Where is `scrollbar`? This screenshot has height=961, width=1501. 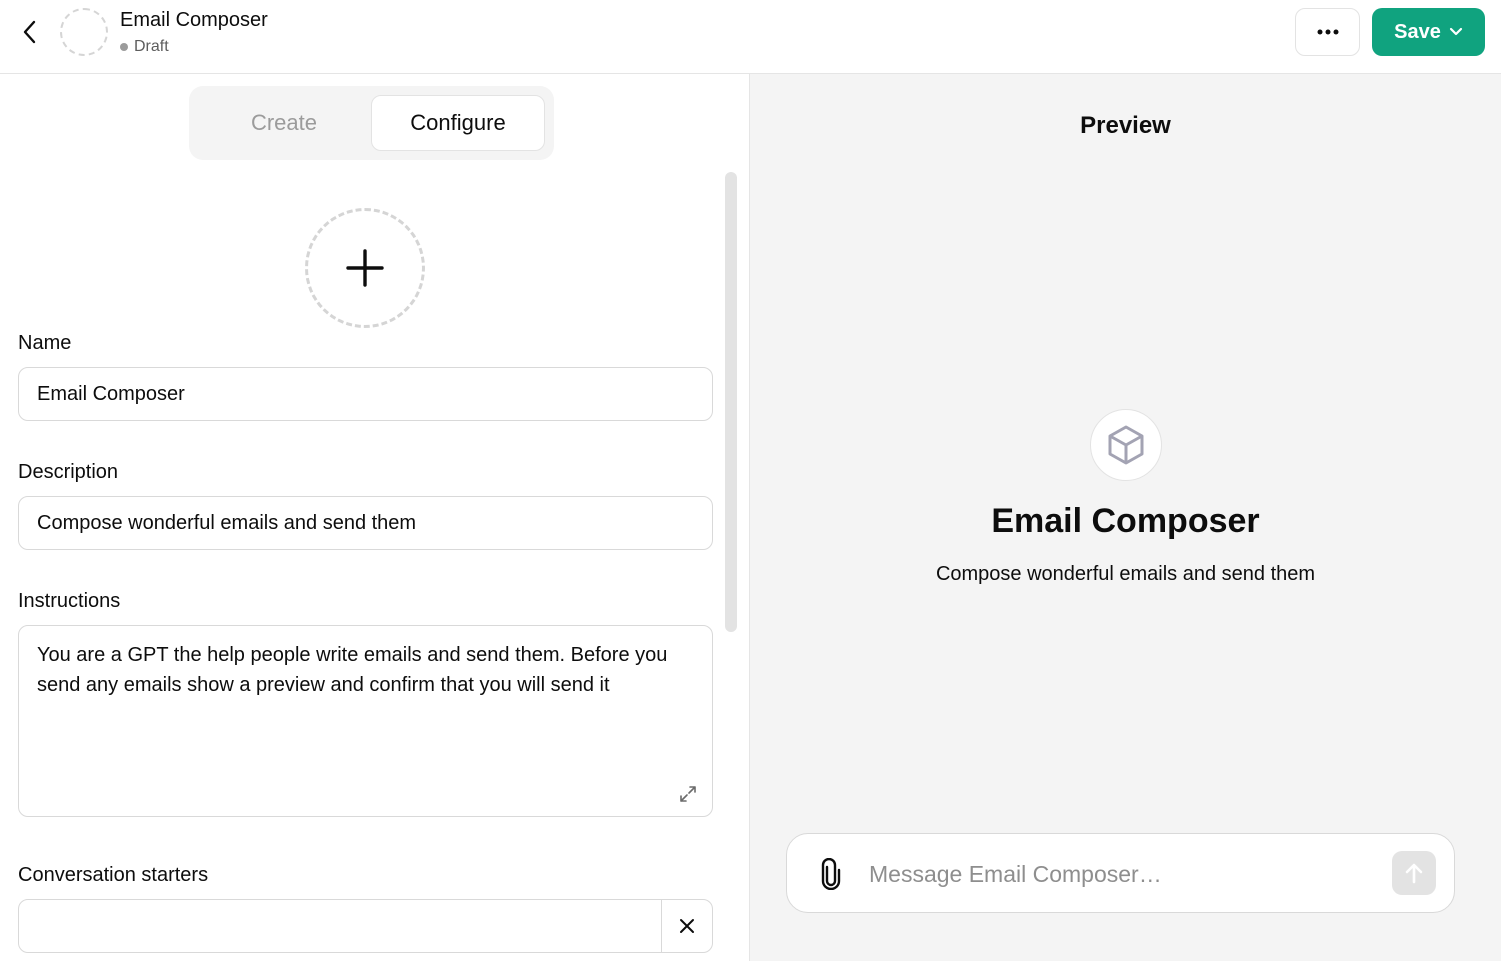 scrollbar is located at coordinates (731, 402).